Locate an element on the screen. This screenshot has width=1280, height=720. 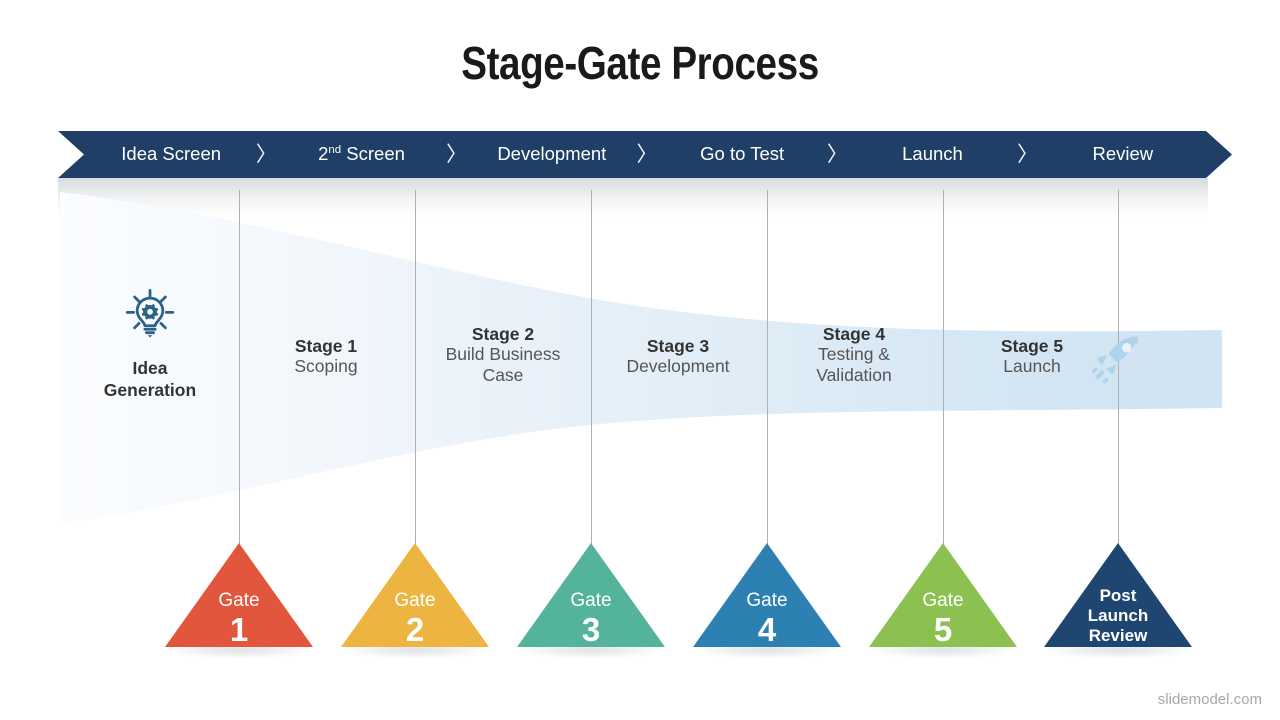
nav-item-launch: Launch is located at coordinates (932, 154).